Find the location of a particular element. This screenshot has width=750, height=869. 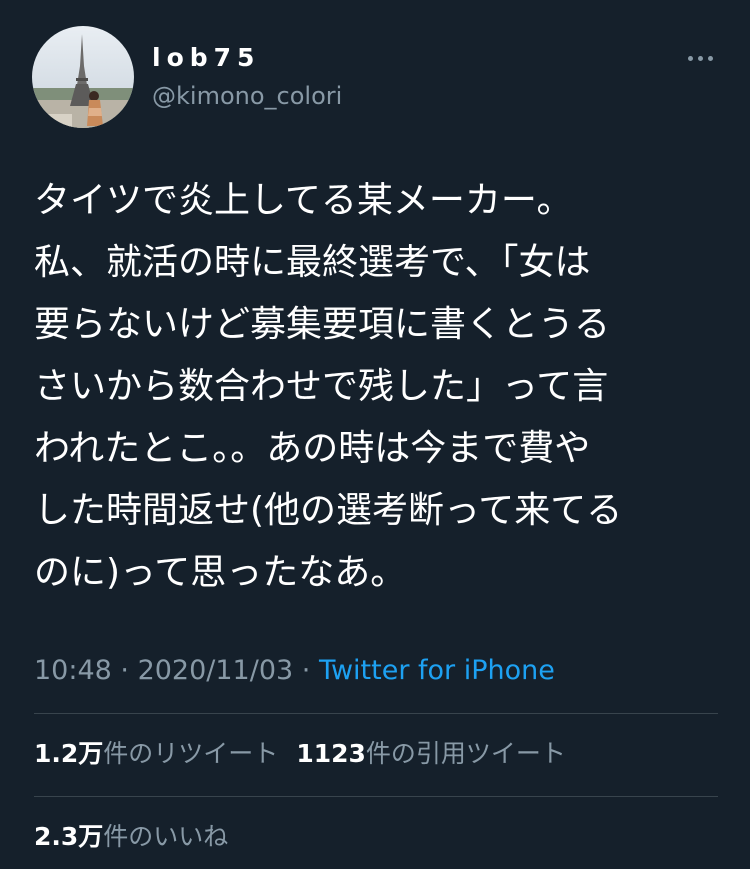

more-horizontal-icon is located at coordinates (700, 58).